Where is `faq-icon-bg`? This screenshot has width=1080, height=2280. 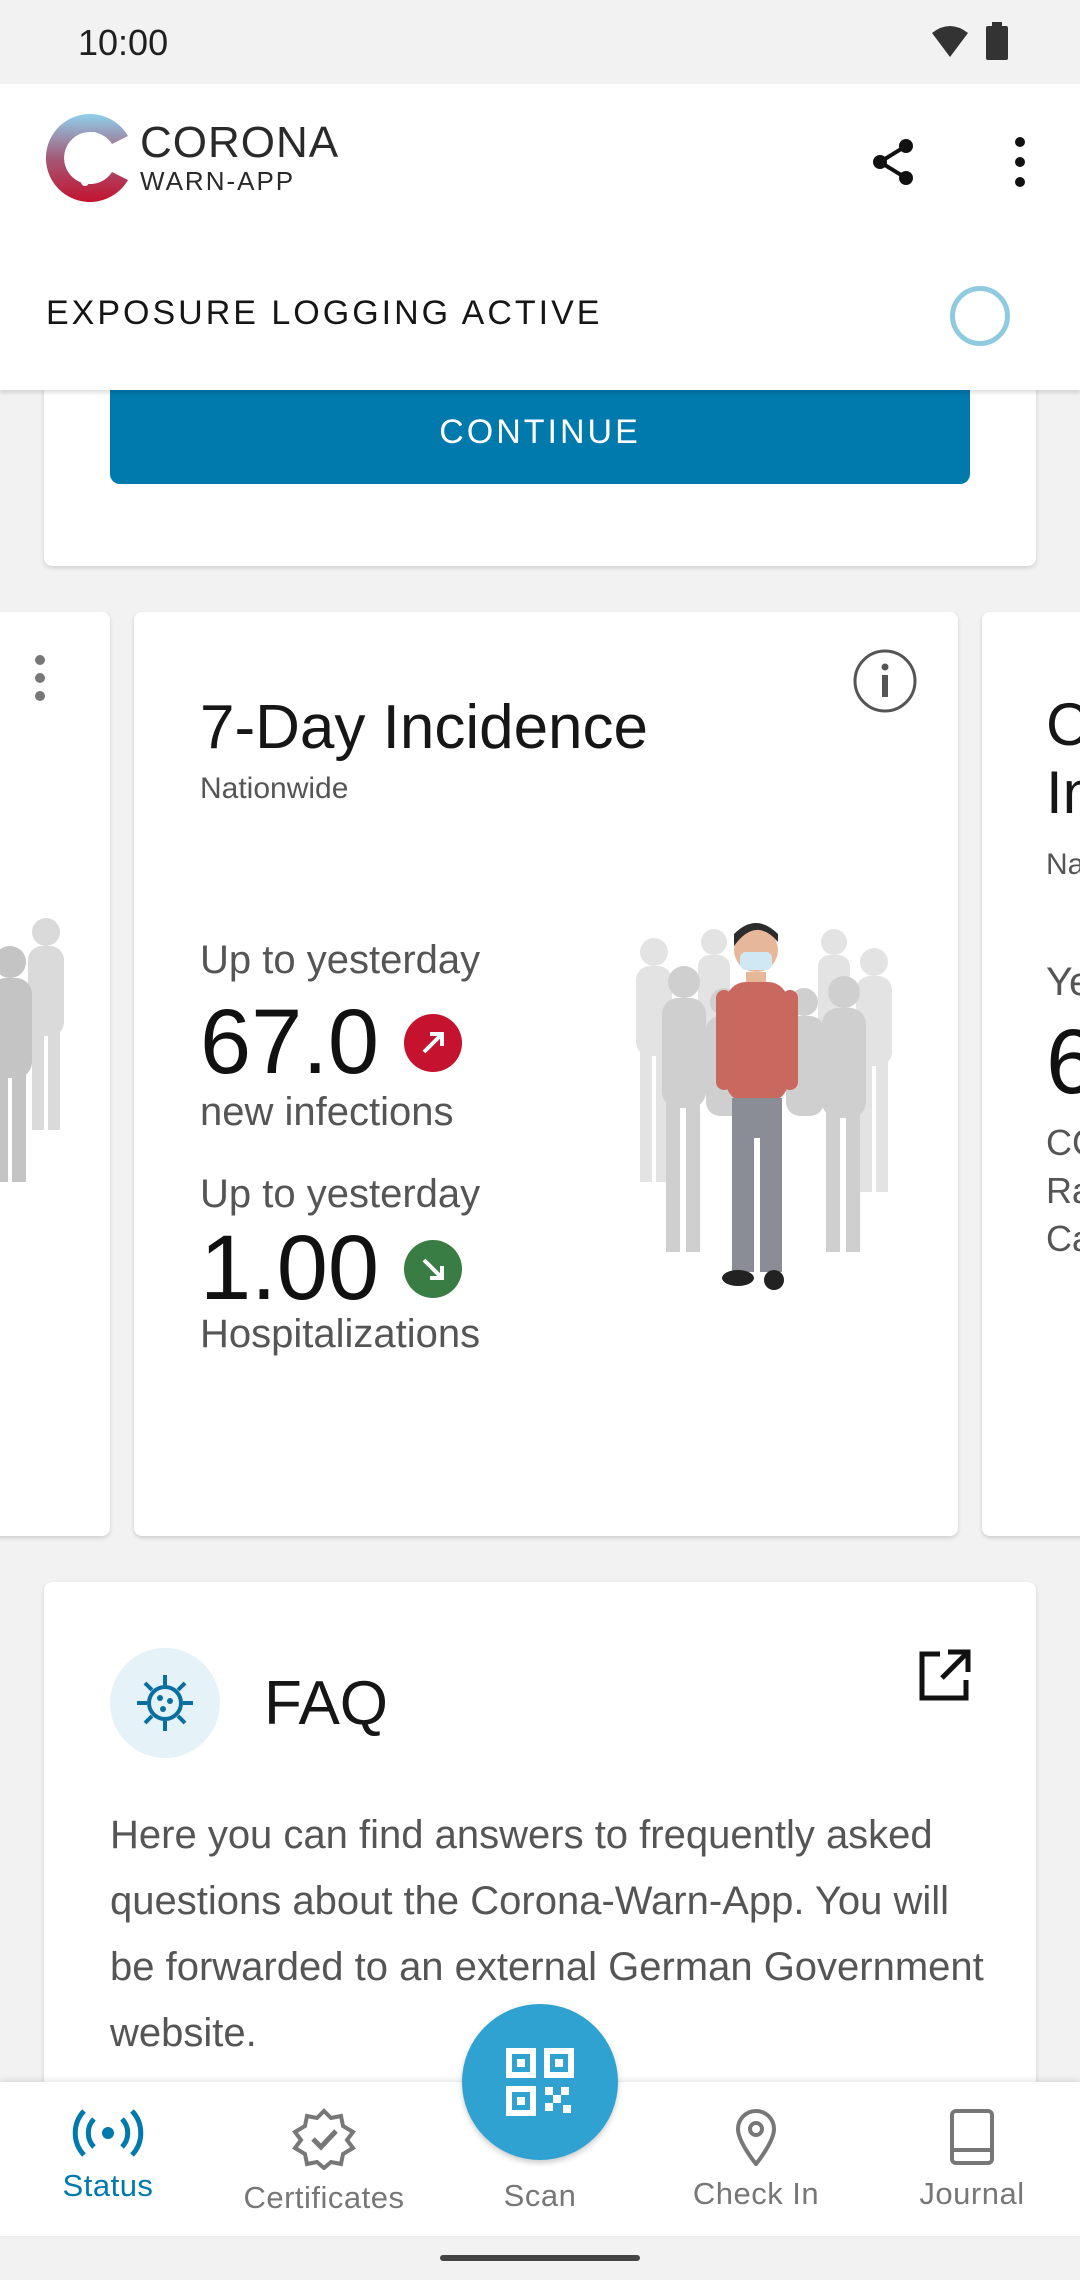
faq-icon-bg is located at coordinates (165, 1703).